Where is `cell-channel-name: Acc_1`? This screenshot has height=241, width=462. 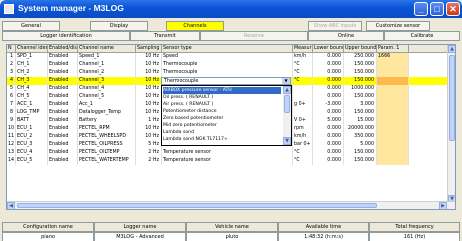
cell-channel-name: Acc_1 is located at coordinates (107, 105).